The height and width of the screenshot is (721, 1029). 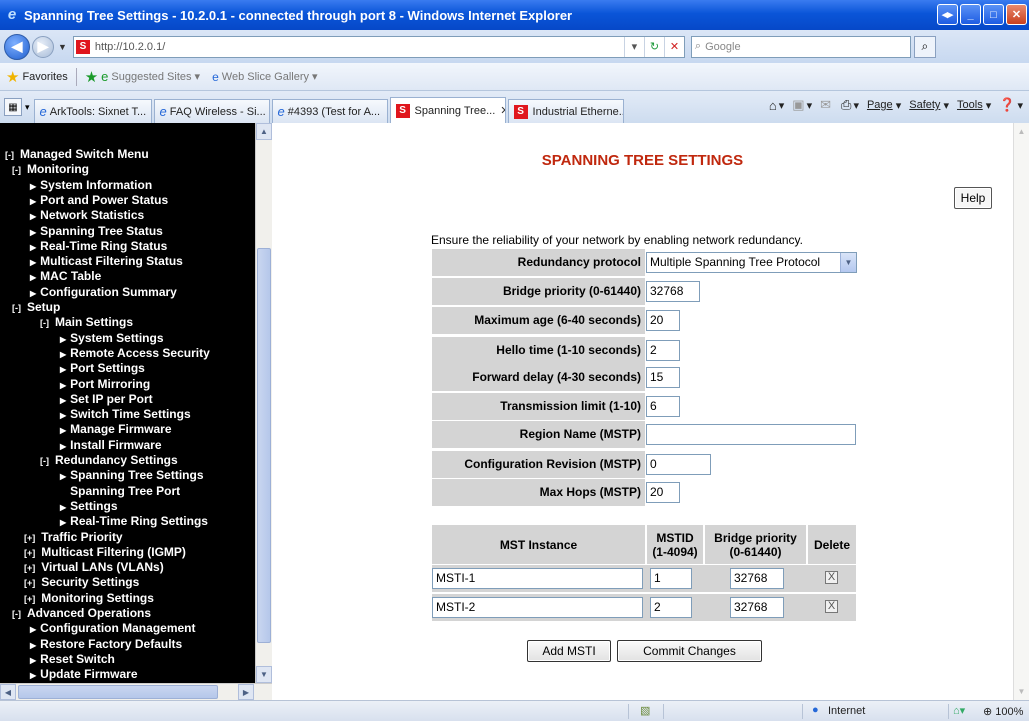 What do you see at coordinates (929, 105) in the screenshot?
I see `safety-menu: Safety ▾` at bounding box center [929, 105].